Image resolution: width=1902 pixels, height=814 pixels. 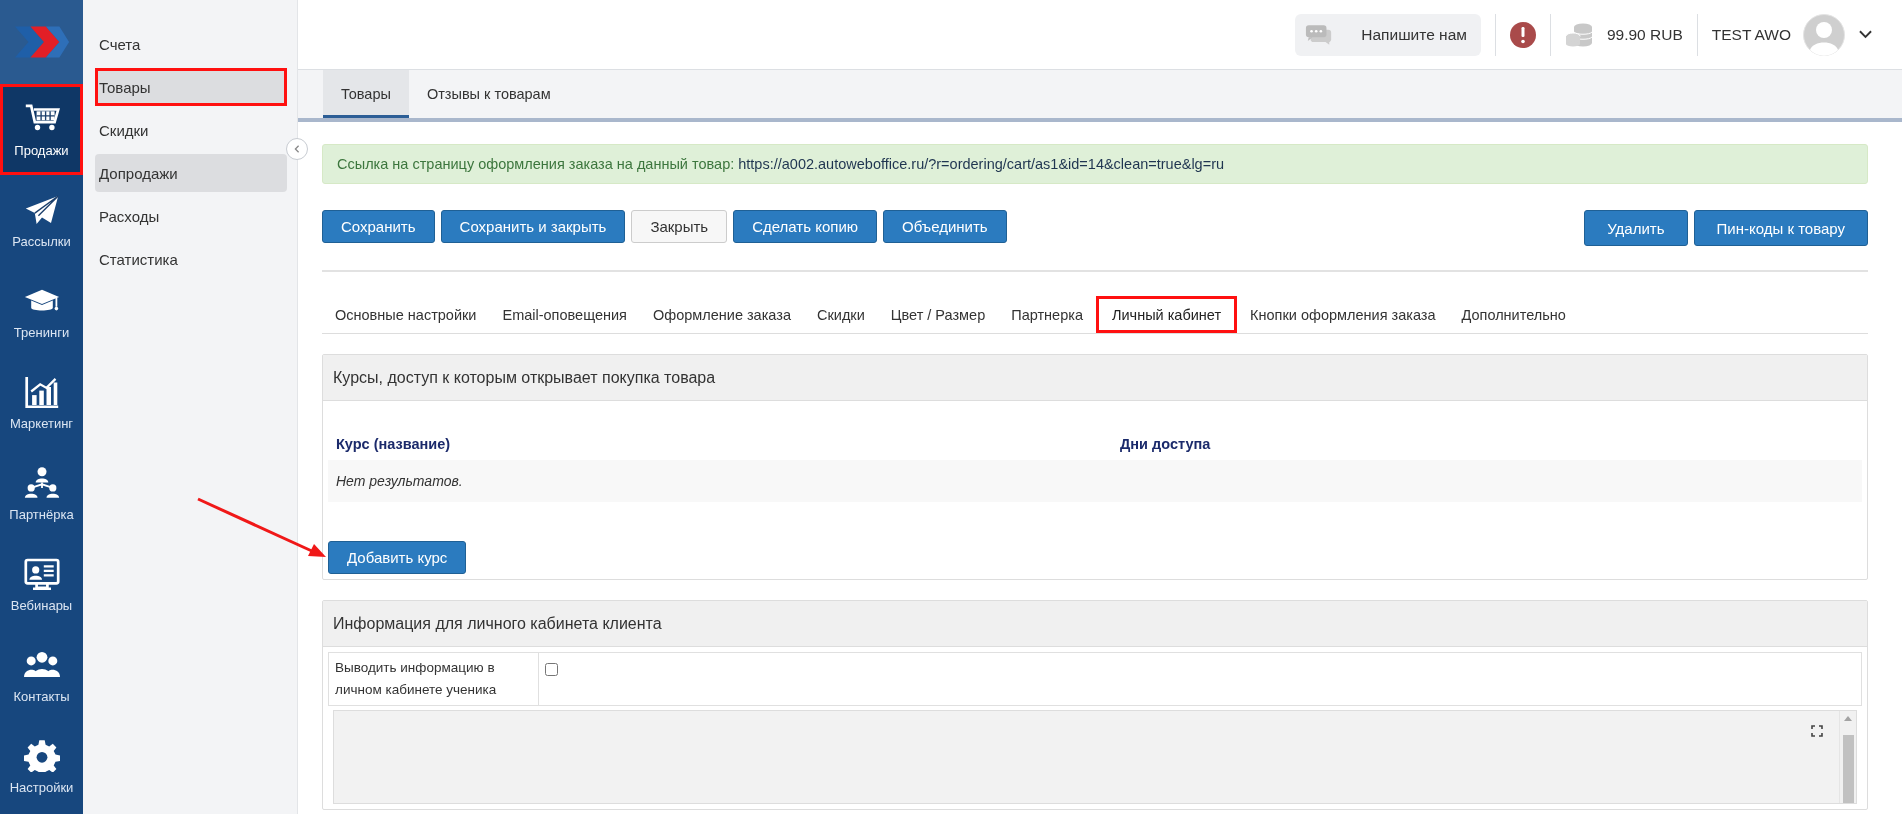 I want to click on bar-chart-icon, so click(x=41, y=391).